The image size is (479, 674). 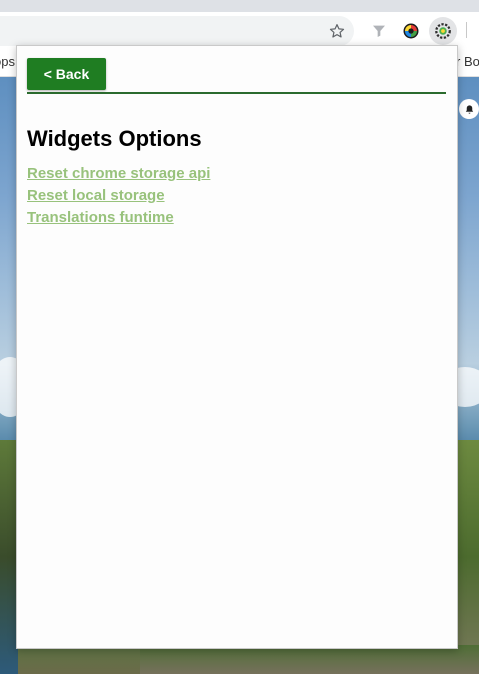 I want to click on widget-gear-icon, so click(x=443, y=31).